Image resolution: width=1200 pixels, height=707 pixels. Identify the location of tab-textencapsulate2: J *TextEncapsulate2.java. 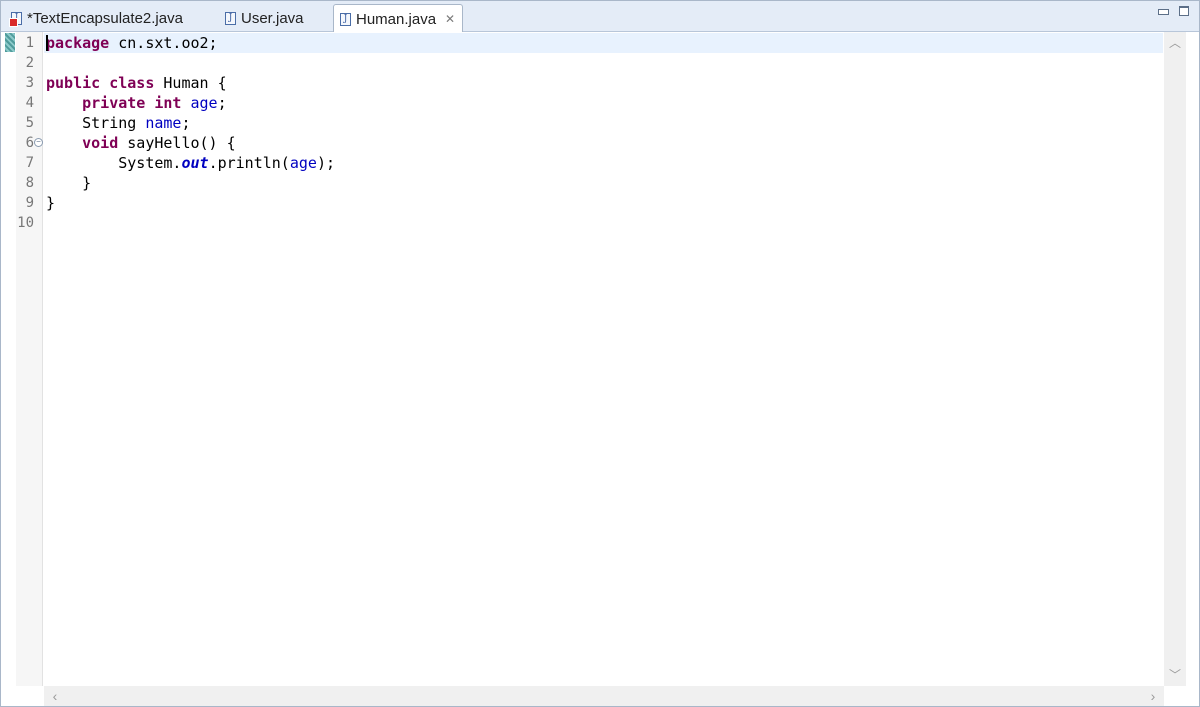
(97, 18).